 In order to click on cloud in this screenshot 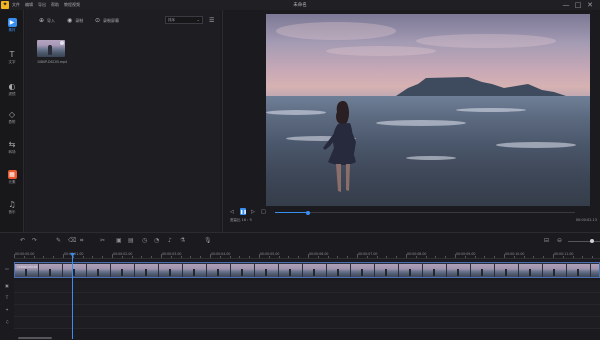, I will do `click(381, 51)`.